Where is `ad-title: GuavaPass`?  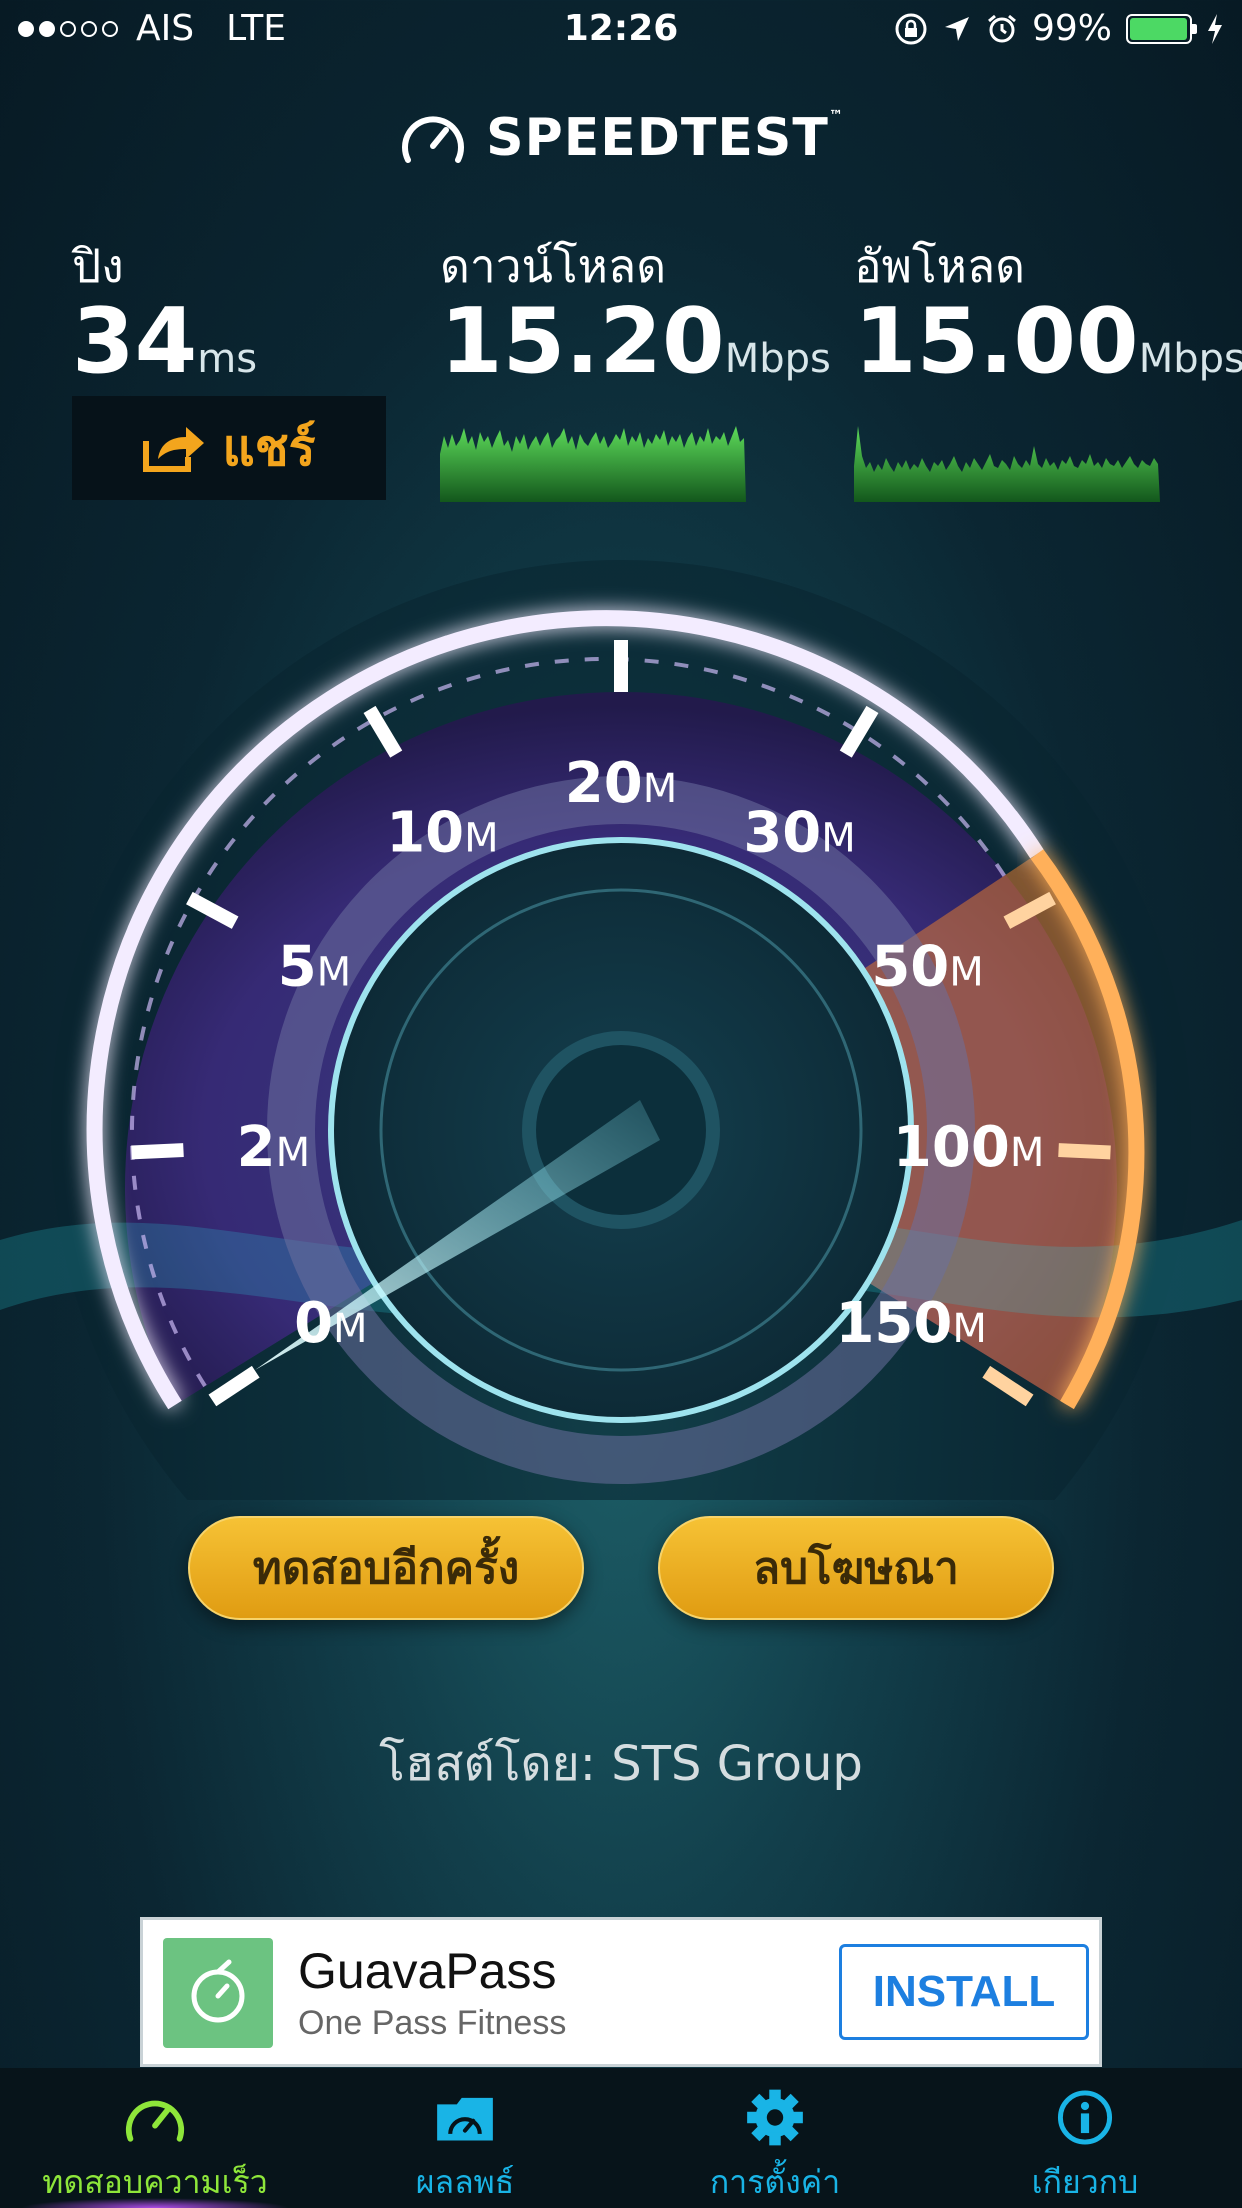 ad-title: GuavaPass is located at coordinates (427, 1971).